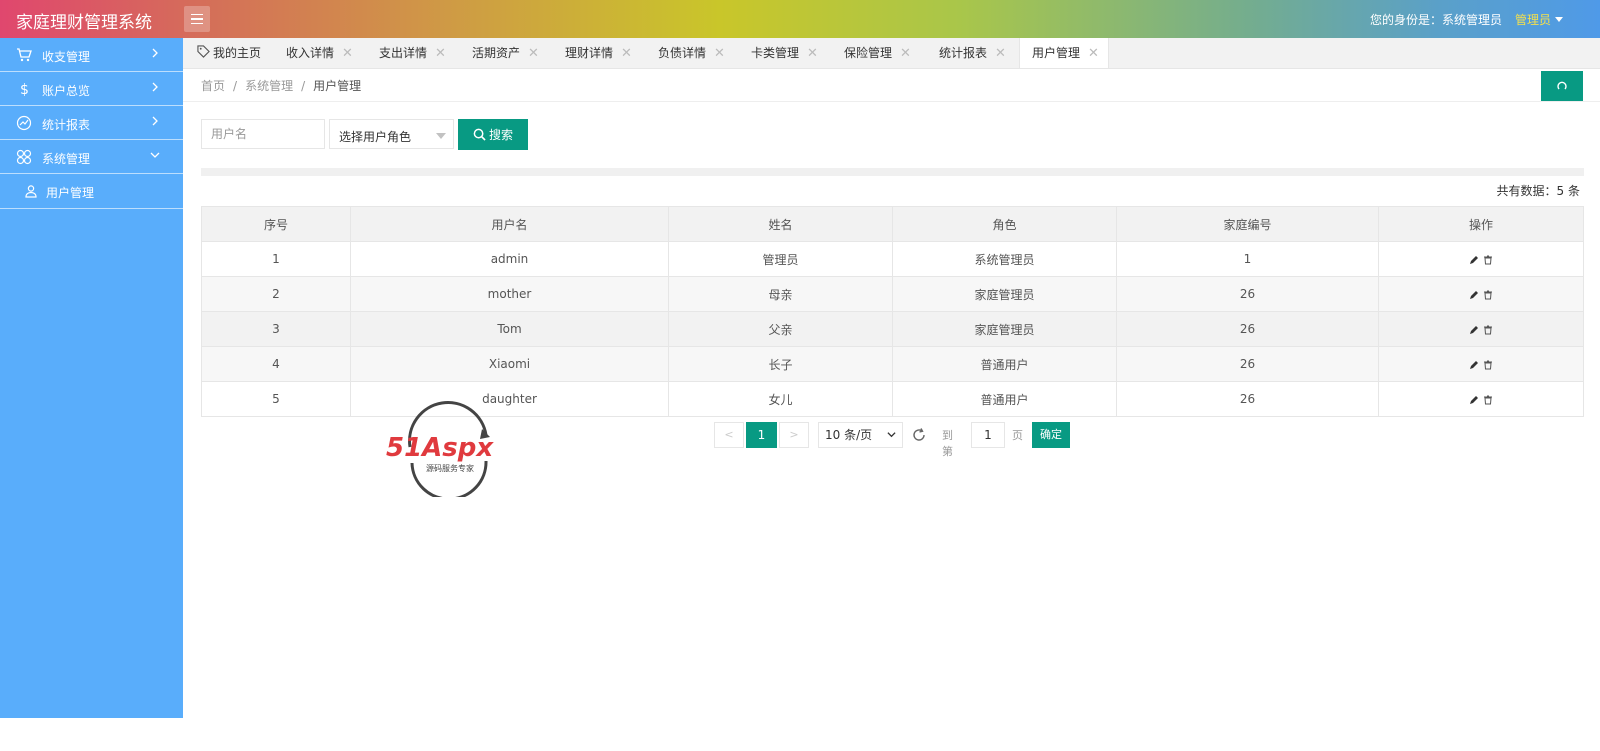 This screenshot has width=1600, height=751. I want to click on column-header-index: 序号, so click(276, 224).